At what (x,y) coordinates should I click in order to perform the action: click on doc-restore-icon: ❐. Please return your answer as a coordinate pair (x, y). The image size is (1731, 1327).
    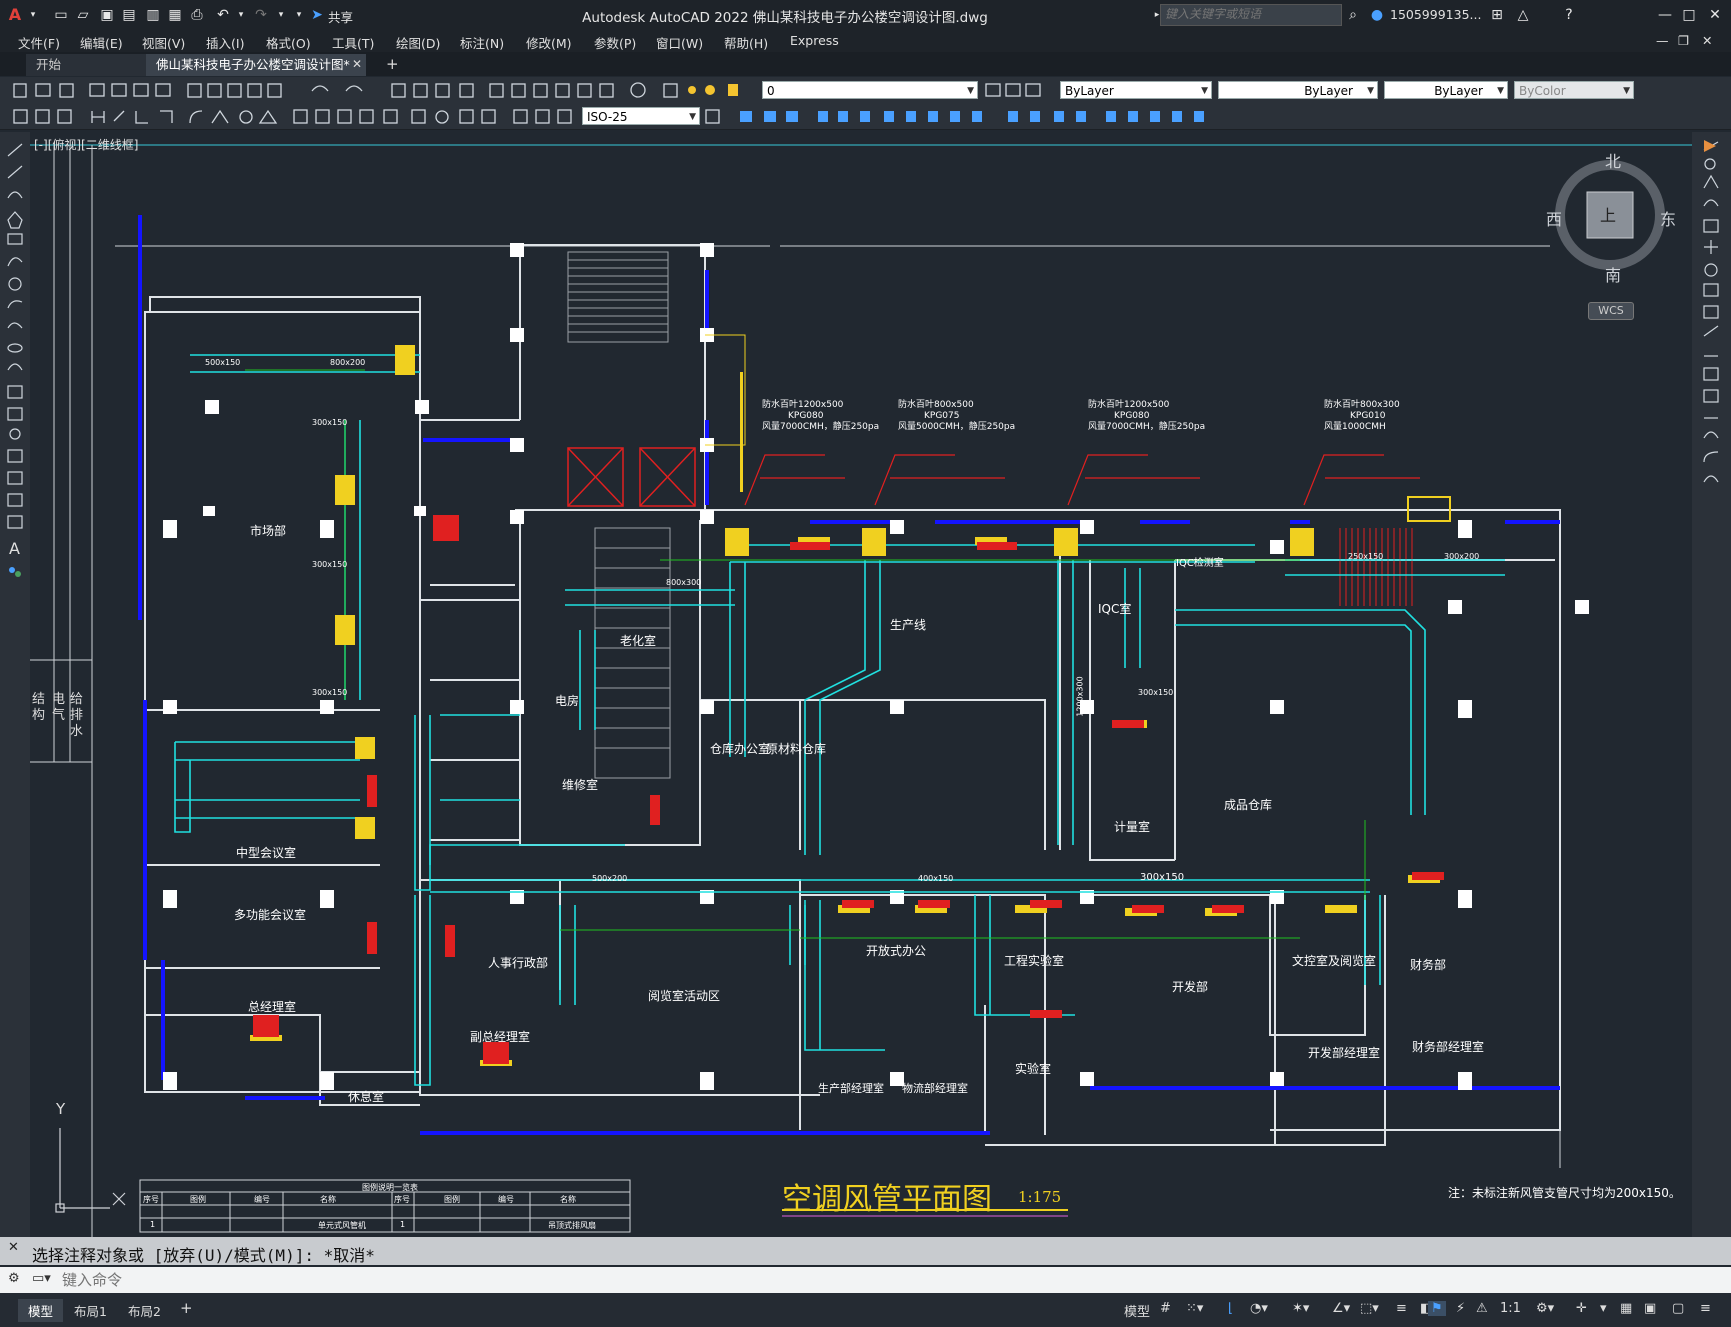
    Looking at the image, I should click on (1683, 40).